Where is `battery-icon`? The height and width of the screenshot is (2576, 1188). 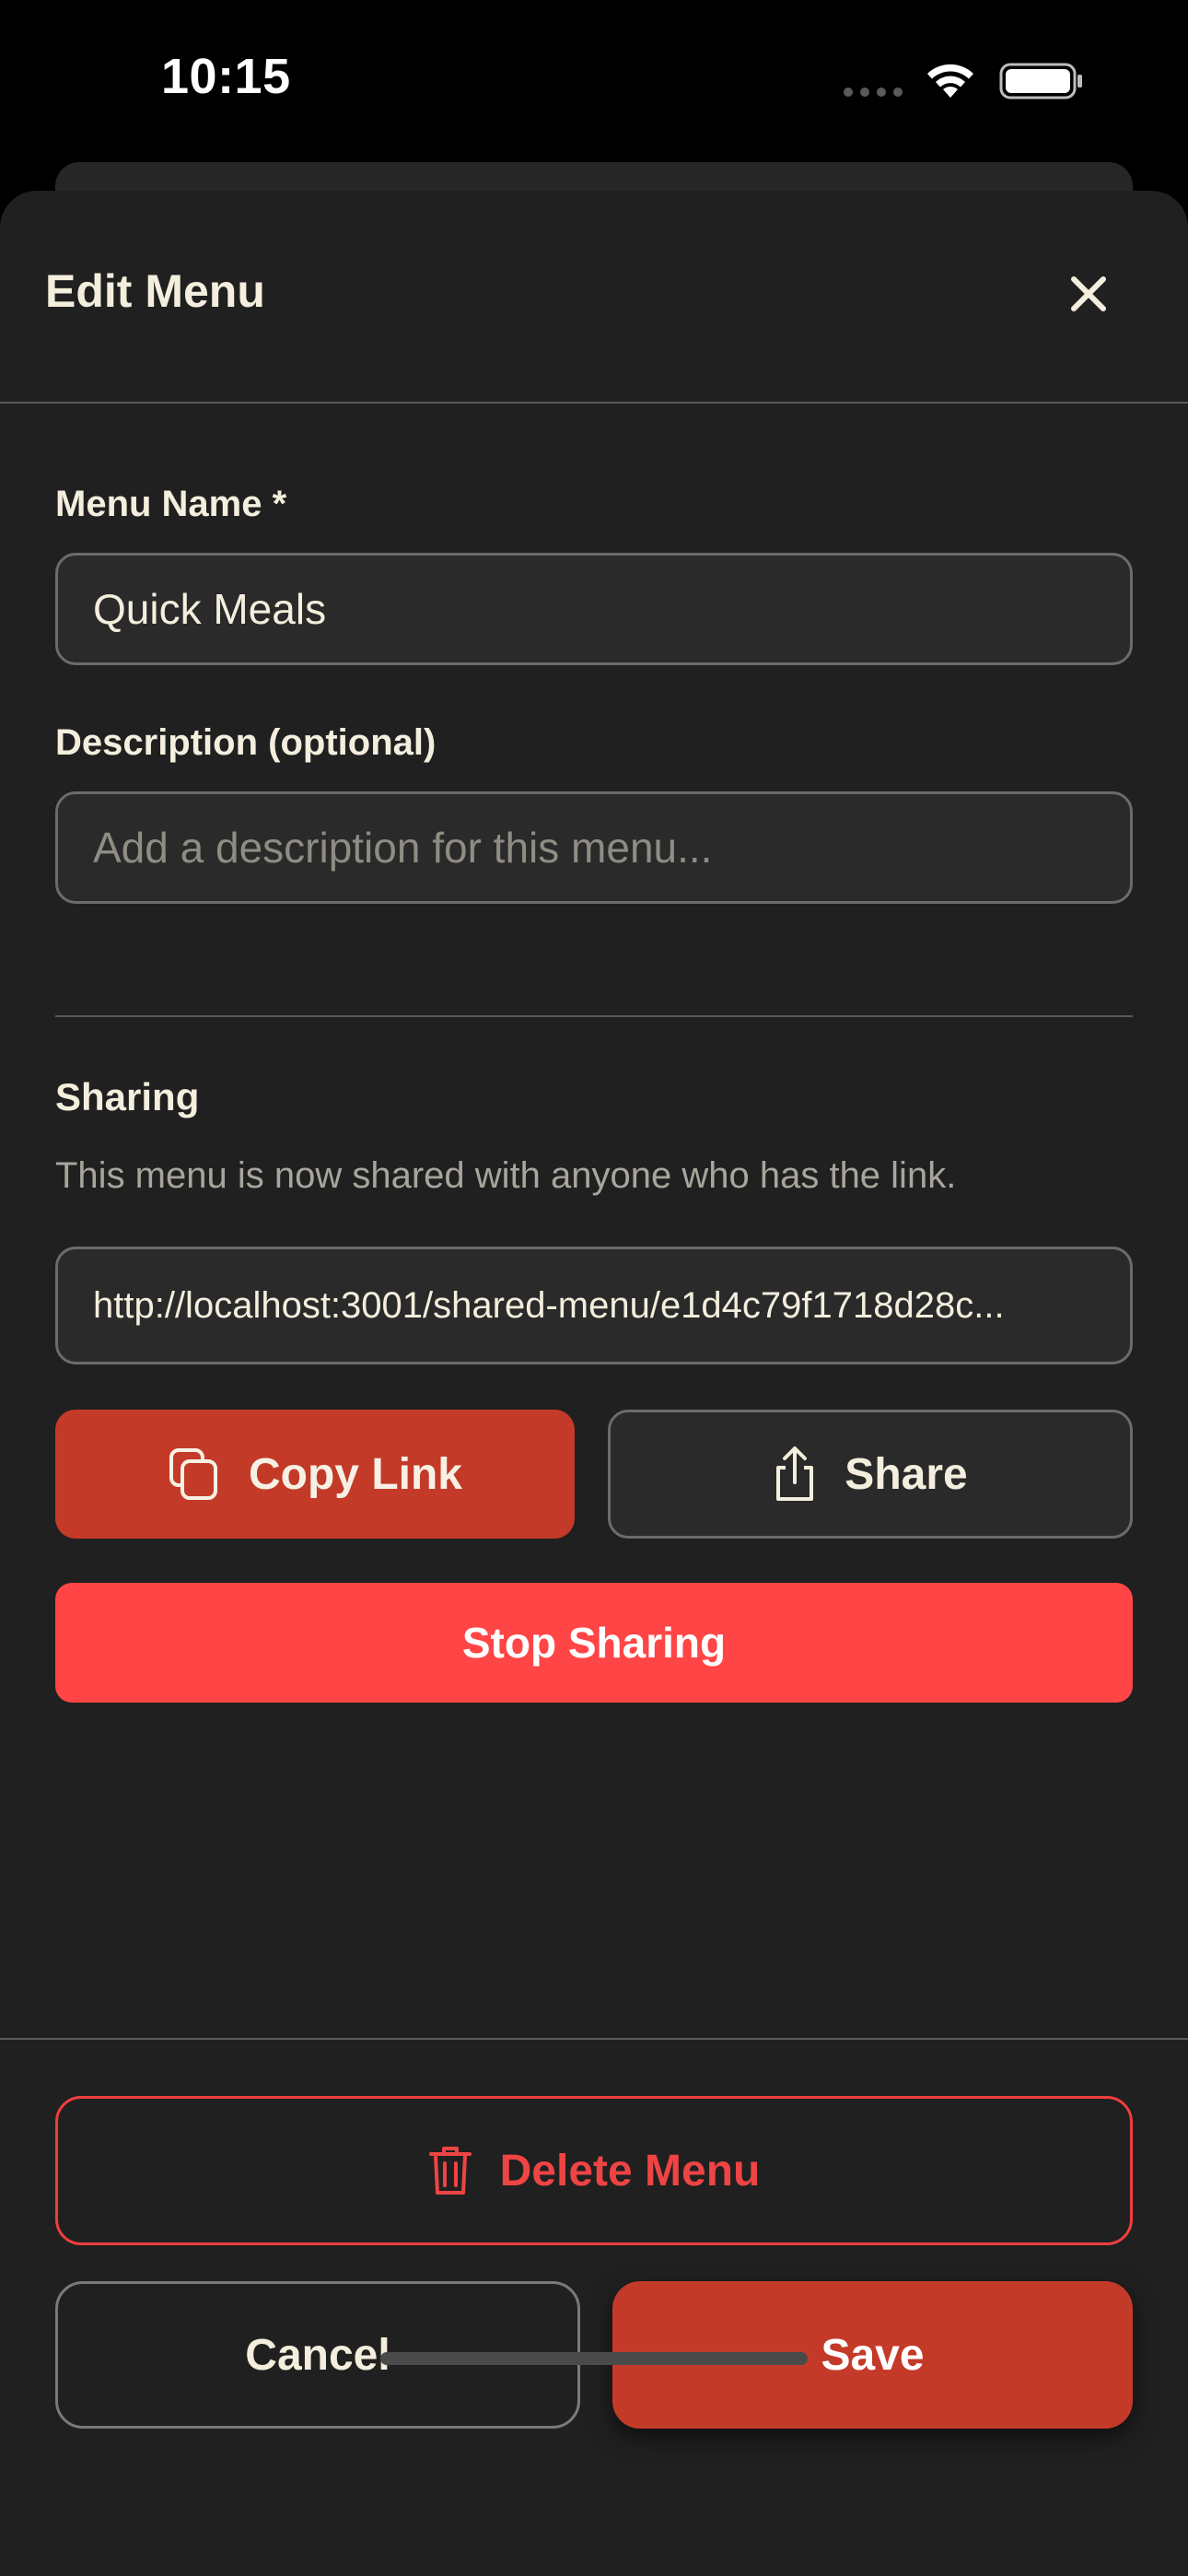
battery-icon is located at coordinates (1040, 81).